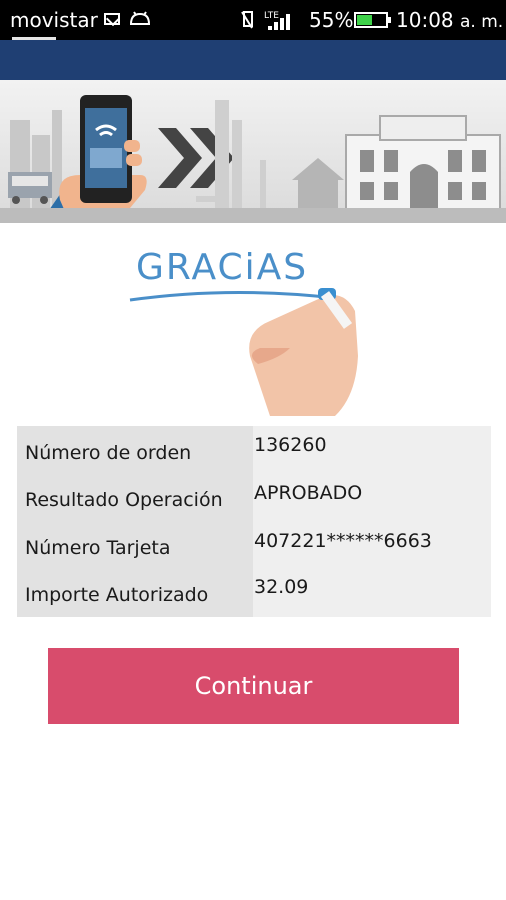  Describe the element at coordinates (253, 215) in the screenshot. I see `ground-line` at that location.